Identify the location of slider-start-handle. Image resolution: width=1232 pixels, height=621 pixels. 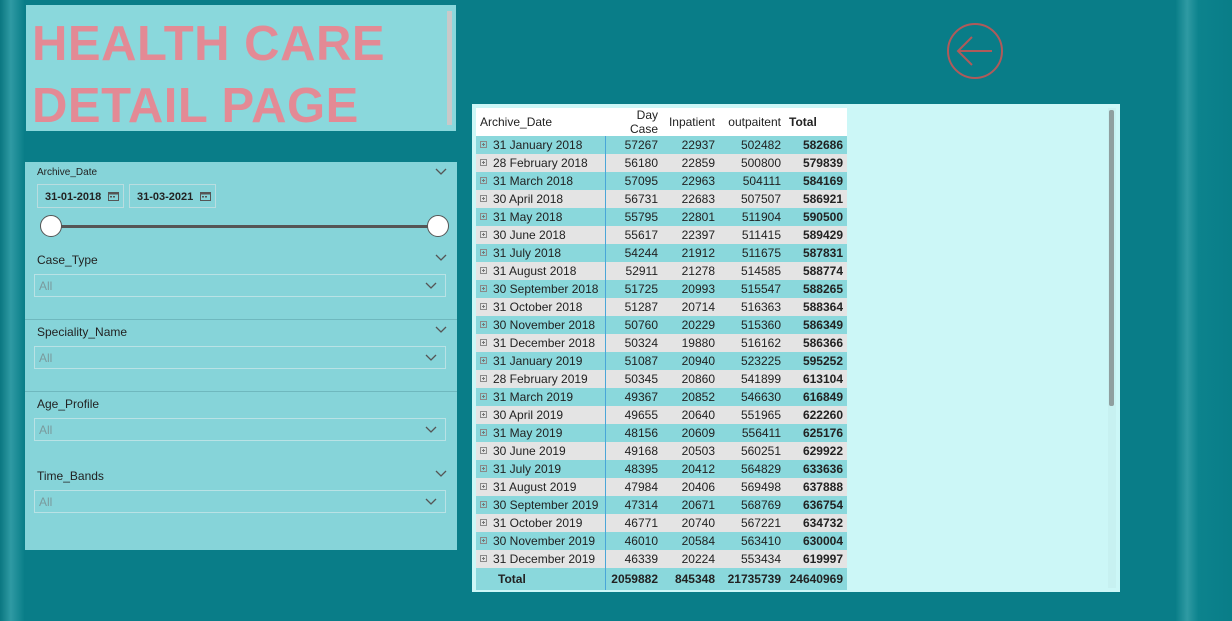
(51, 226).